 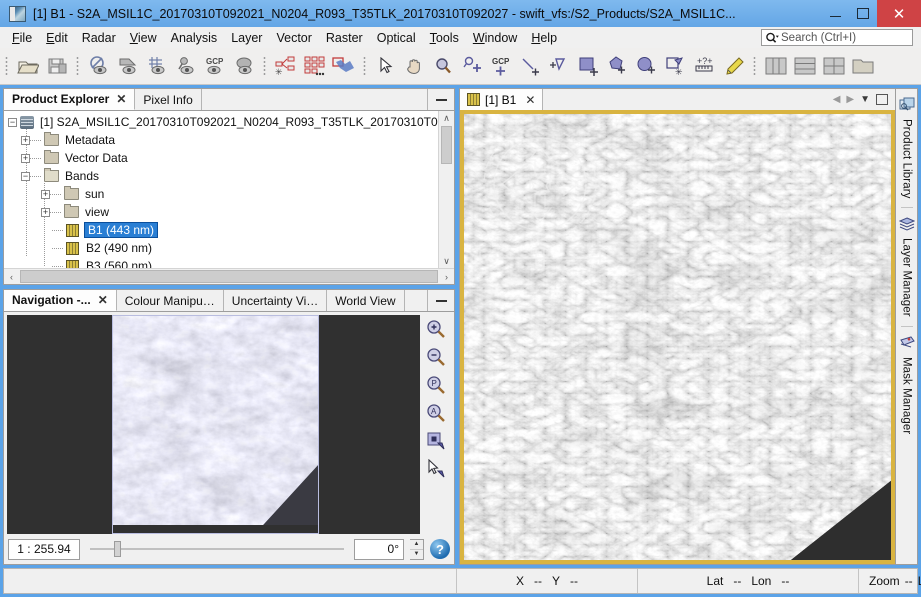 What do you see at coordinates (846, 37) in the screenshot?
I see `search-input` at bounding box center [846, 37].